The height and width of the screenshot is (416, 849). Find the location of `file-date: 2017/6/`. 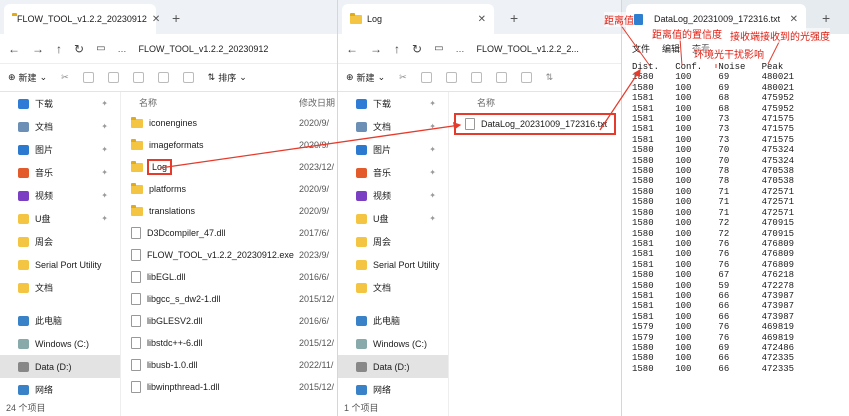

file-date: 2017/6/ is located at coordinates (314, 233).